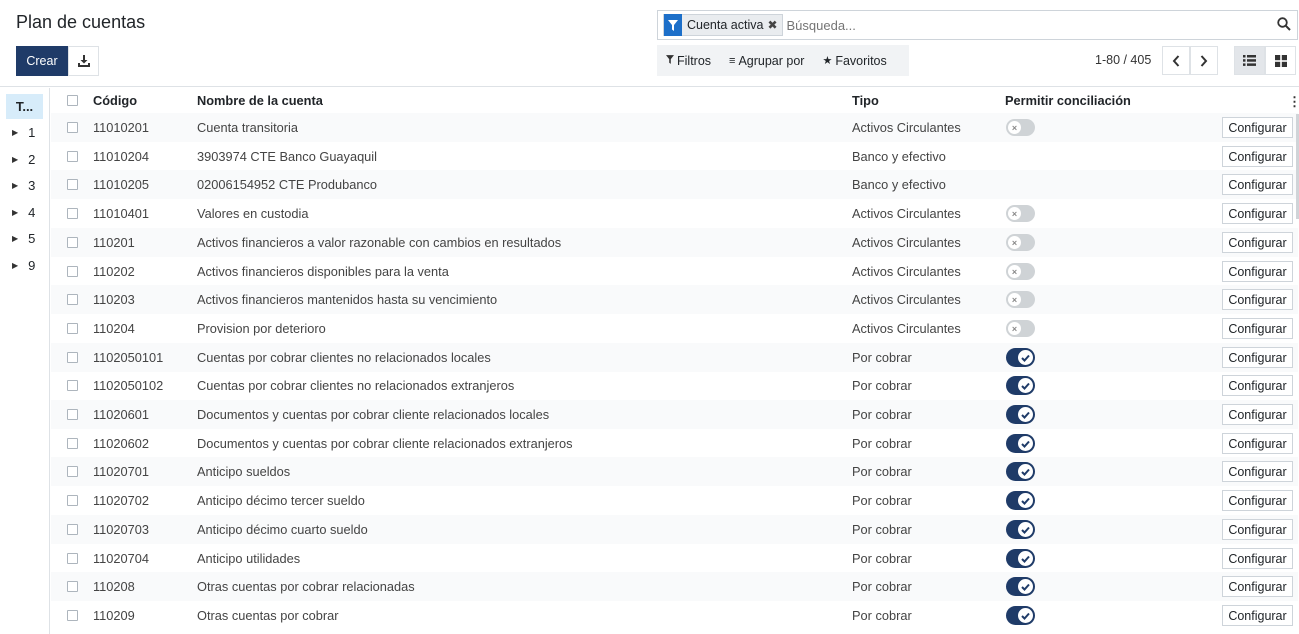 The image size is (1299, 634). Describe the element at coordinates (23, 212) in the screenshot. I see `search-panel-item: ▶ 4` at that location.